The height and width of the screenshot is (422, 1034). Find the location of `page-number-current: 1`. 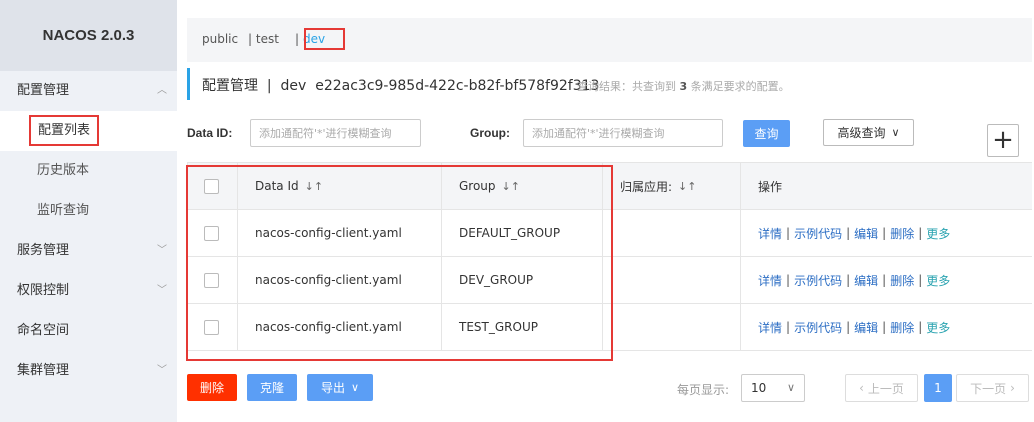

page-number-current: 1 is located at coordinates (938, 388).